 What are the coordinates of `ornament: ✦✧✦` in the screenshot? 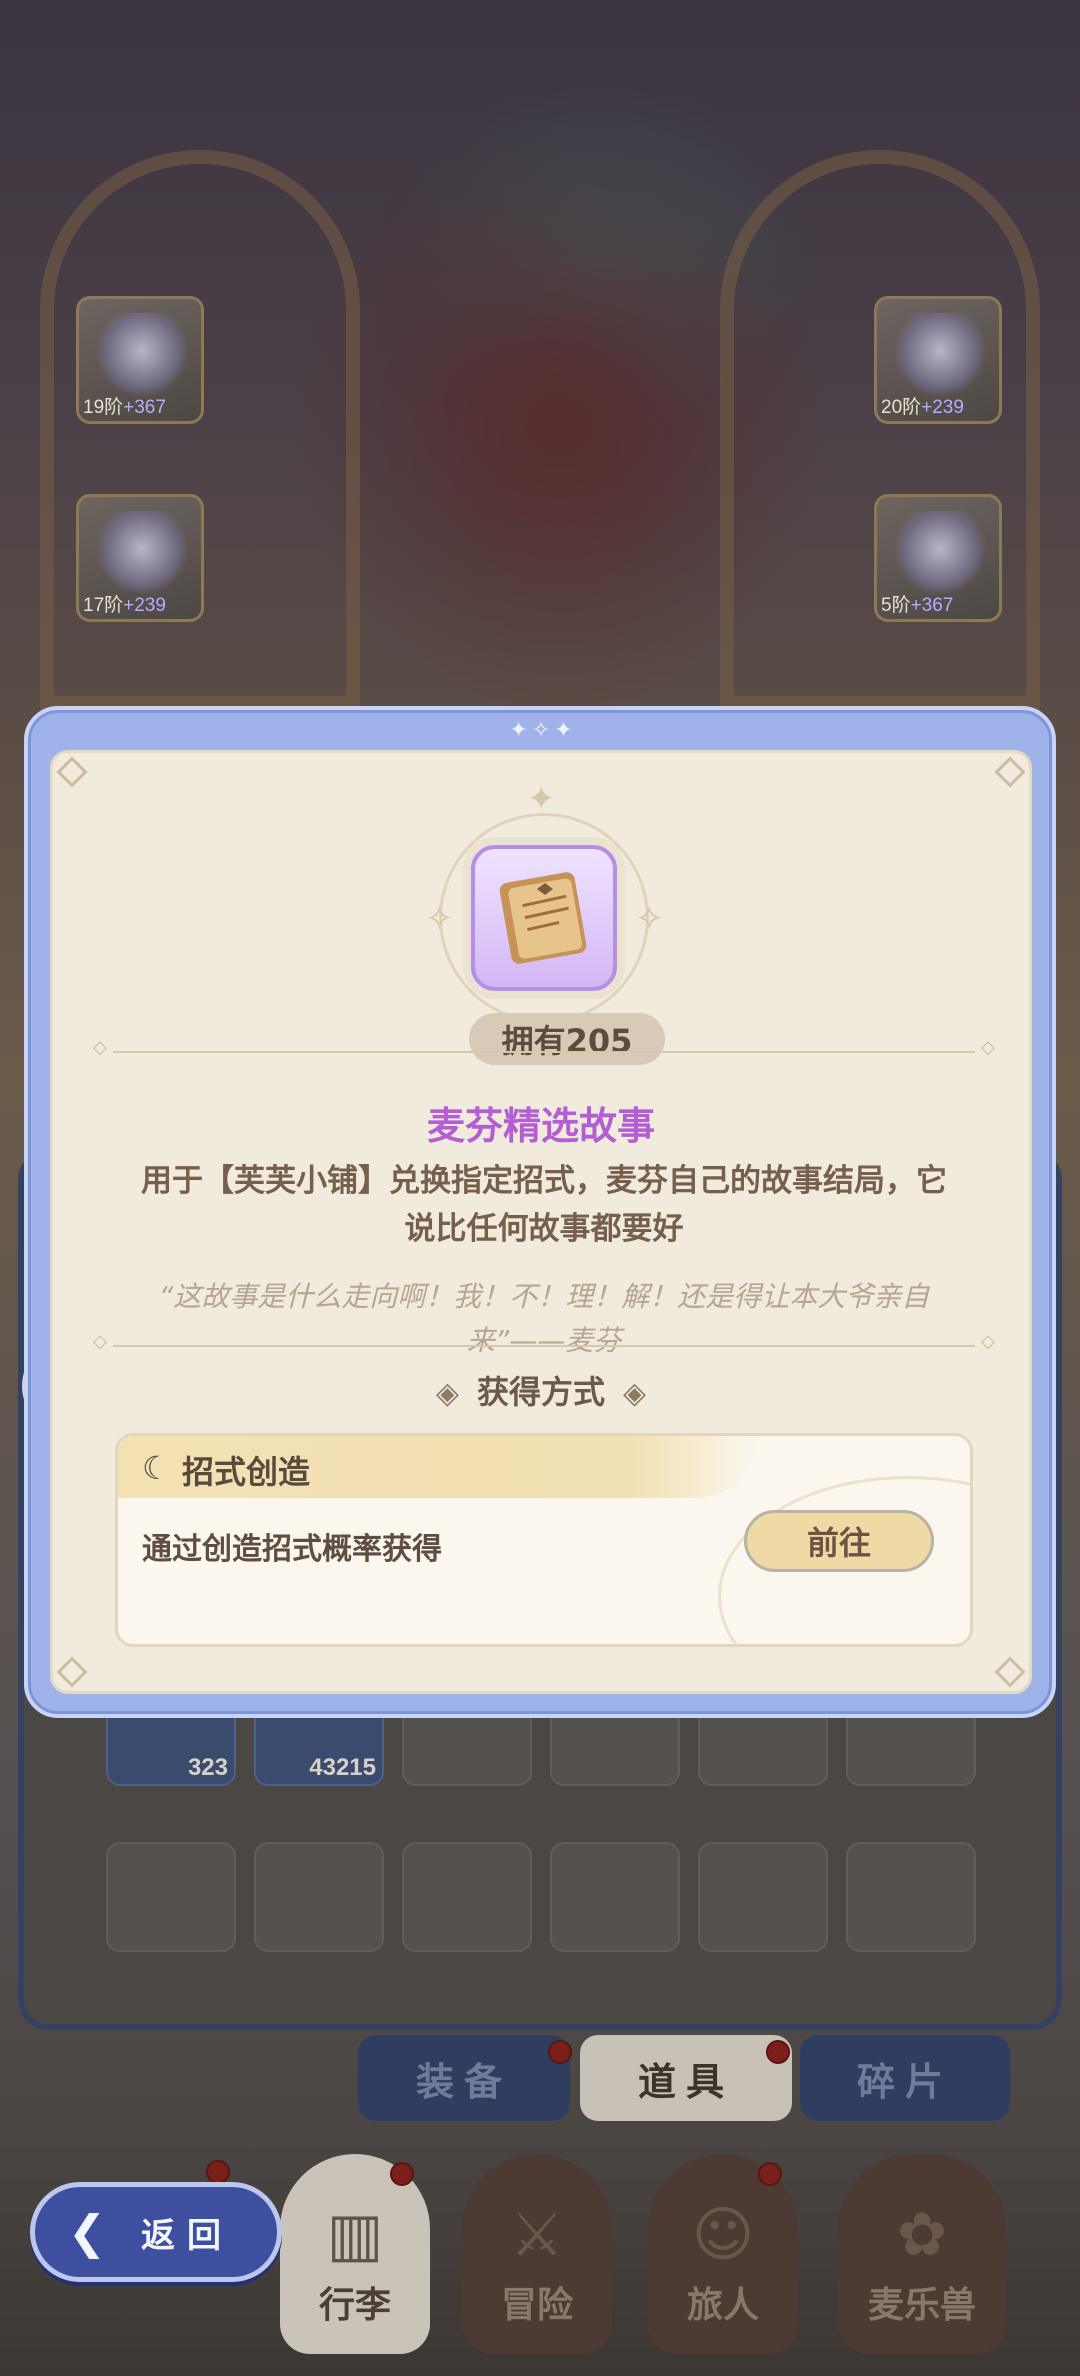 It's located at (543, 730).